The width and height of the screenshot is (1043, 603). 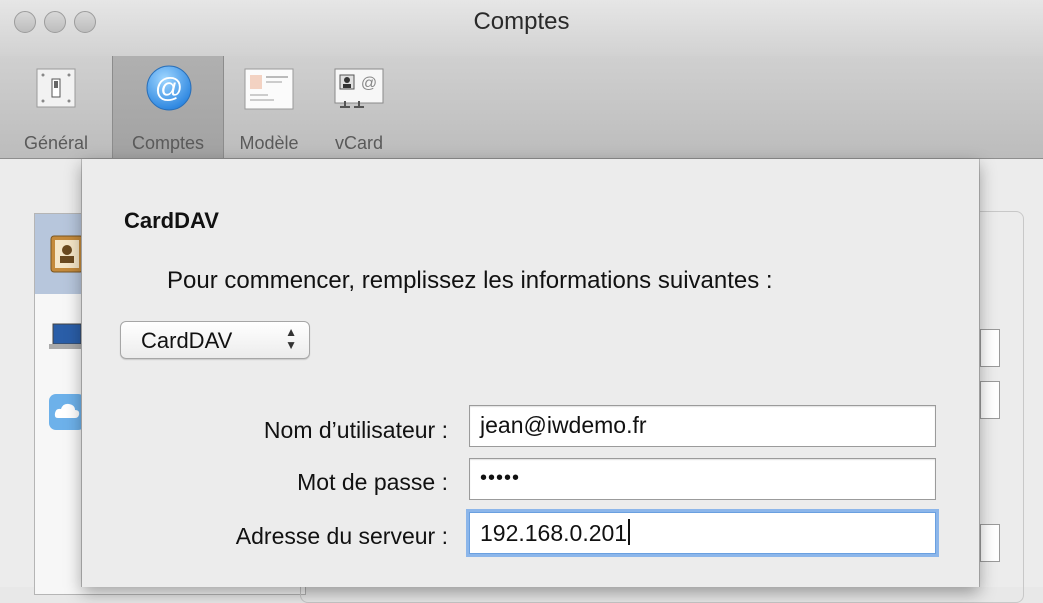 I want to click on tab-modele: Modèle, so click(x=269, y=107).